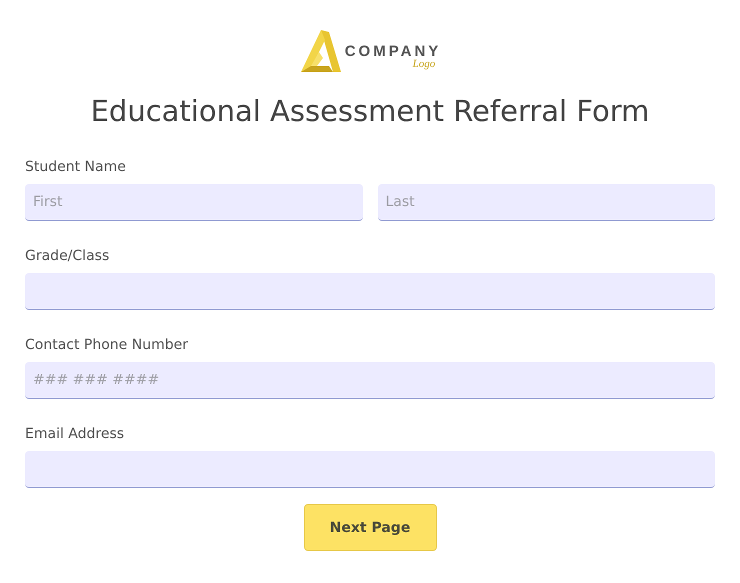 Image resolution: width=740 pixels, height=583 pixels. What do you see at coordinates (107, 345) in the screenshot?
I see `field-label: Contact Phone Number` at bounding box center [107, 345].